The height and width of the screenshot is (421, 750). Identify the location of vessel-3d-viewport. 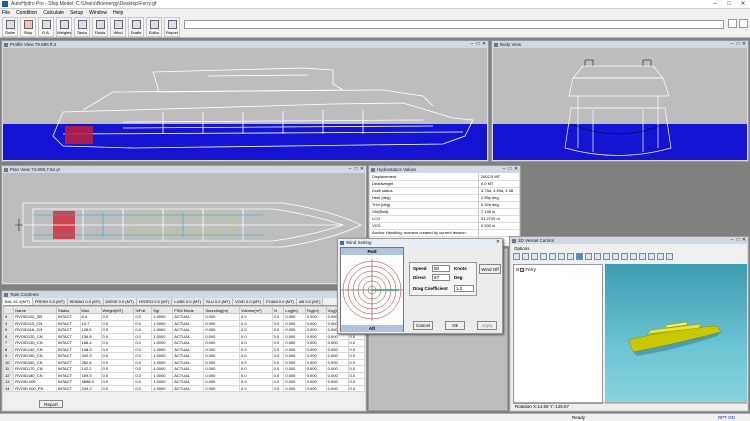
(676, 334).